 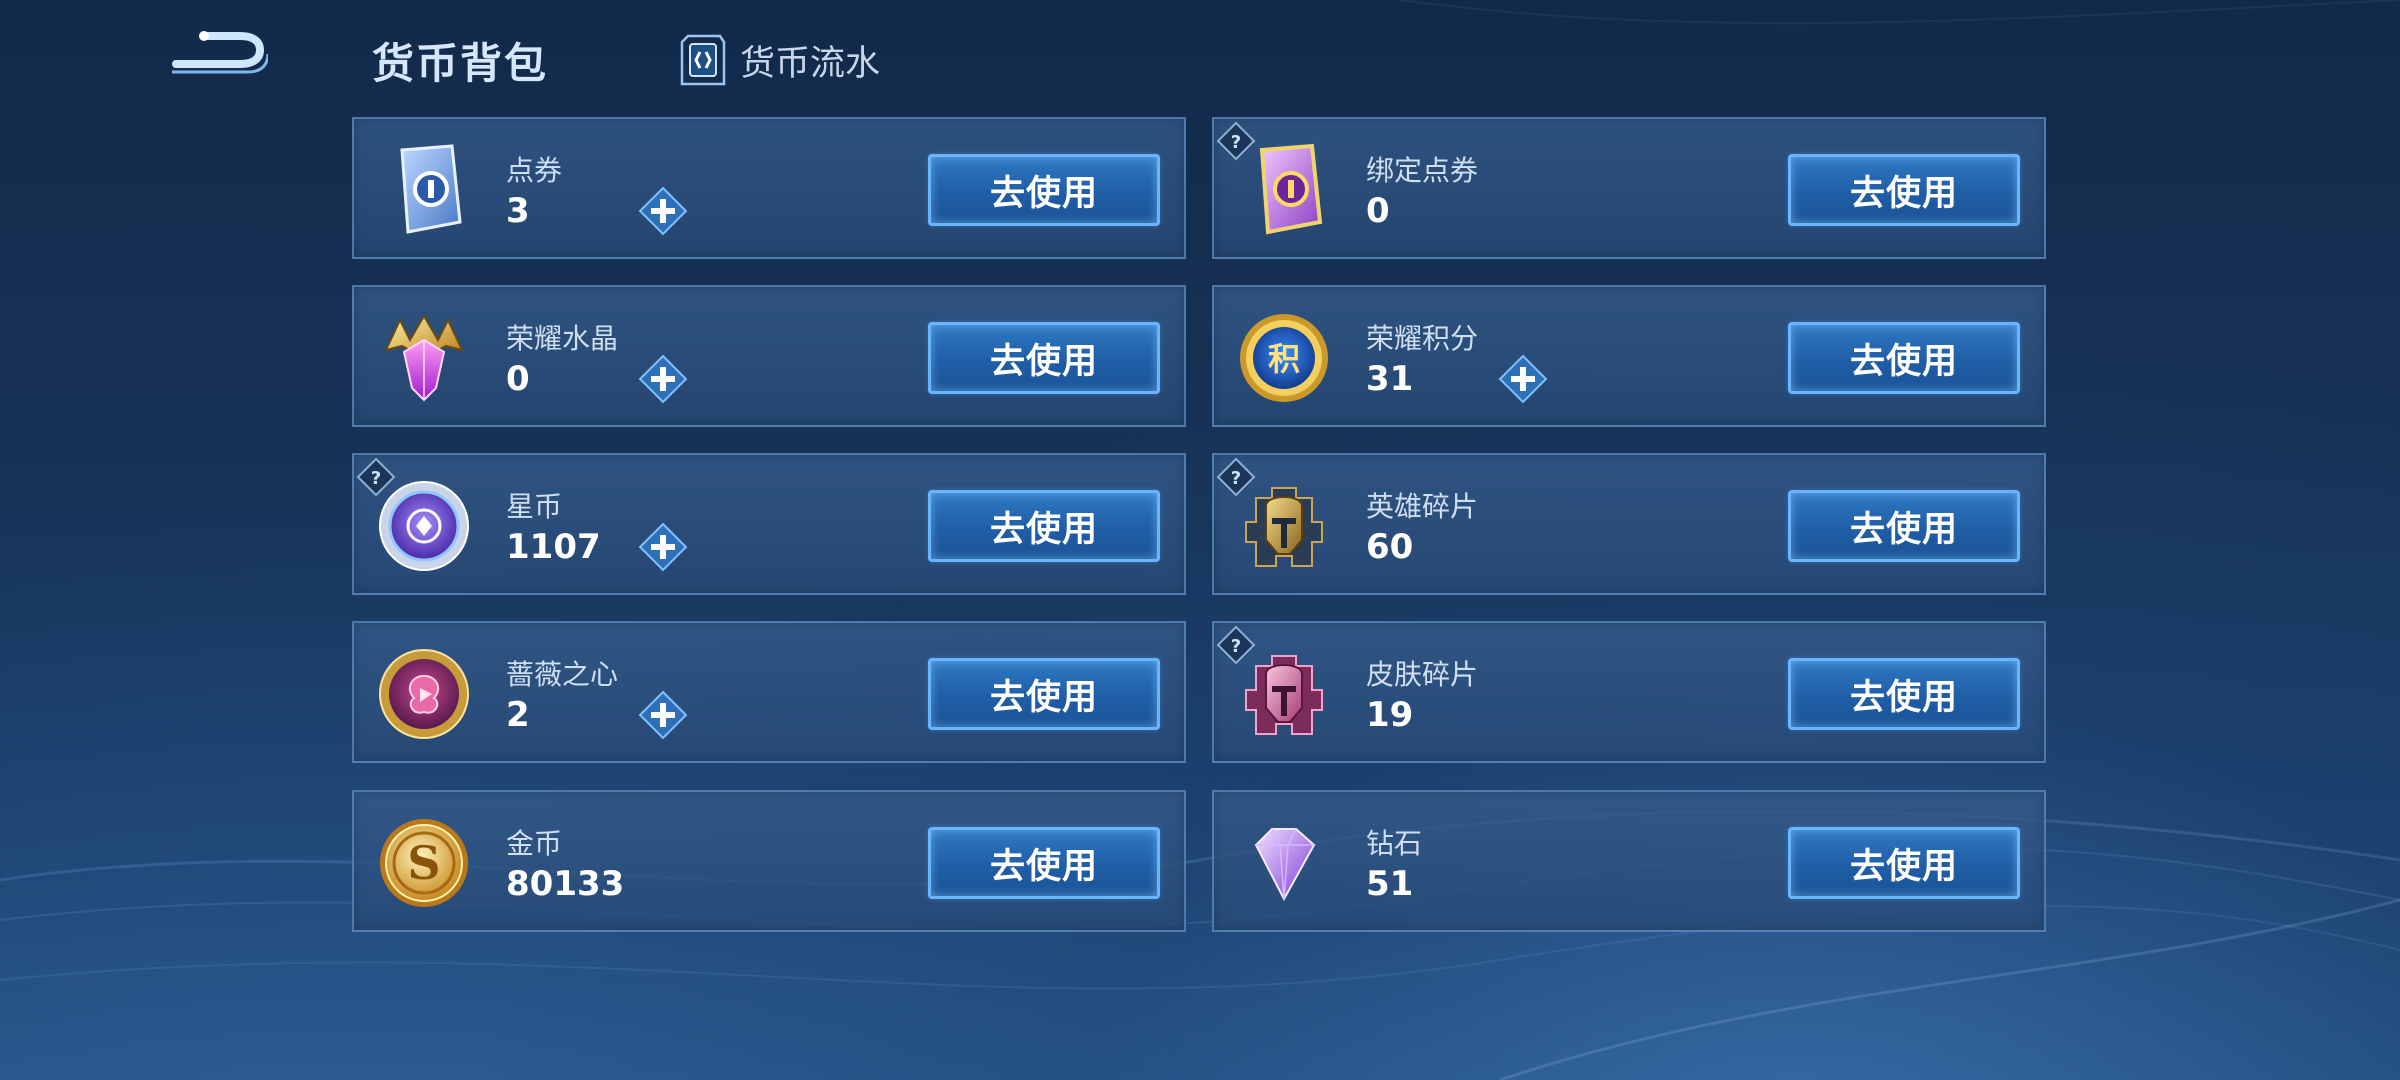 I want to click on back-button, so click(x=218, y=57).